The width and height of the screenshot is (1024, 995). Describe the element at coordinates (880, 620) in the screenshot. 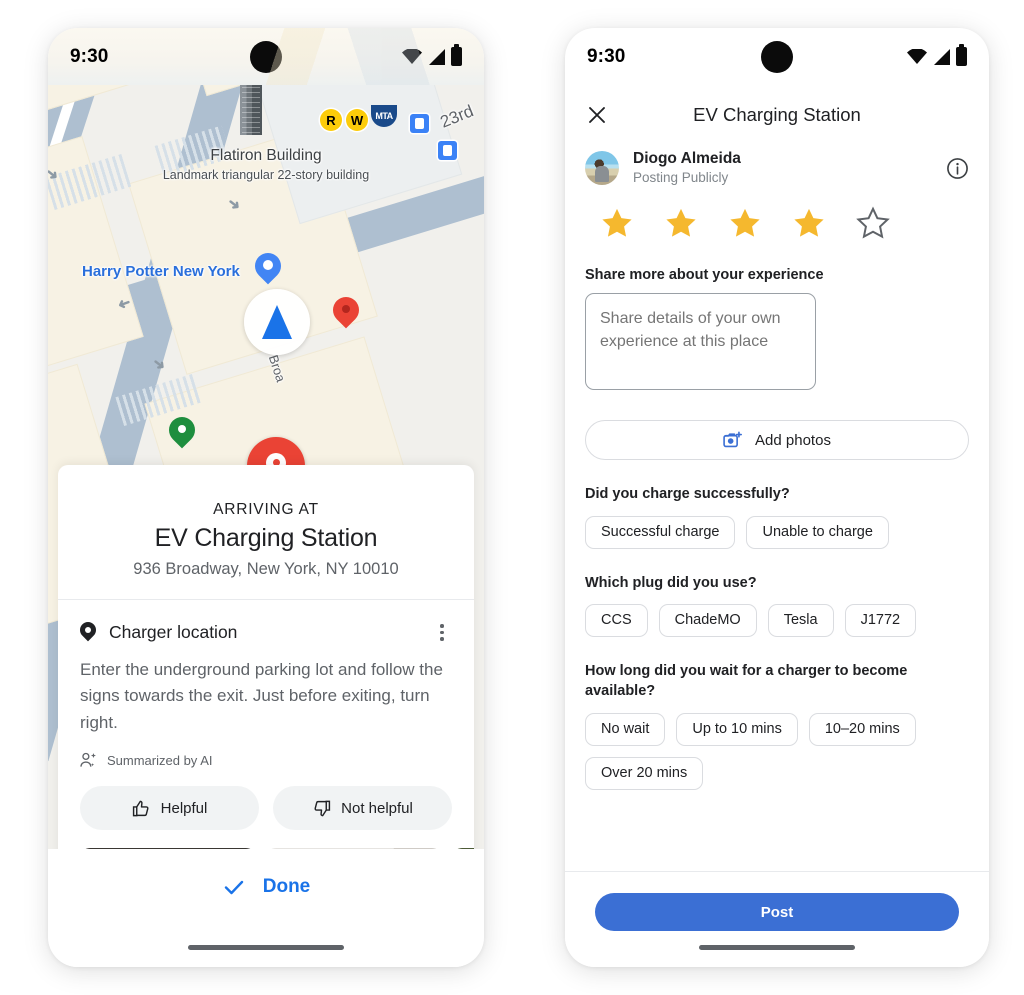

I see `chip-j1772: J1772` at that location.